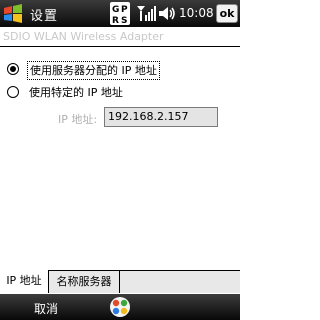 This screenshot has width=320, height=320. Describe the element at coordinates (13, 14) in the screenshot. I see `windows-start-icon` at that location.